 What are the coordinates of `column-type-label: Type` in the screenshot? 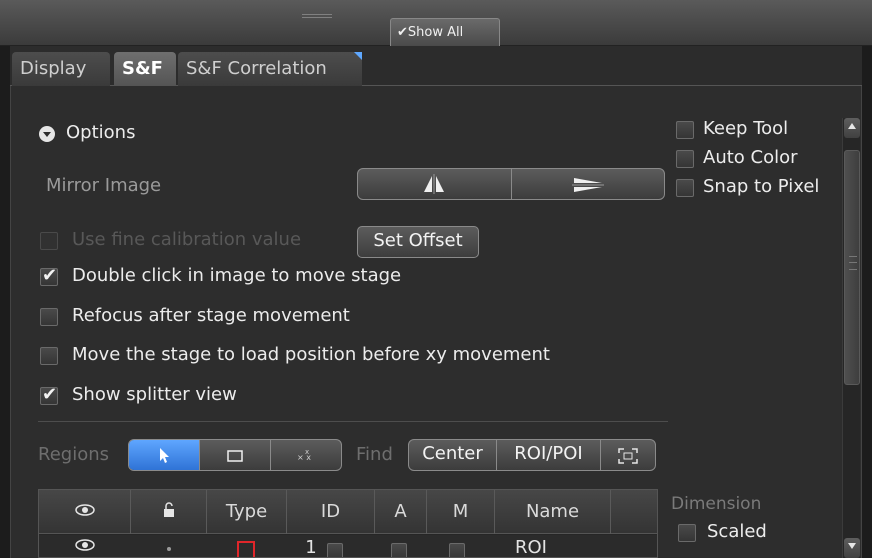 It's located at (246, 511).